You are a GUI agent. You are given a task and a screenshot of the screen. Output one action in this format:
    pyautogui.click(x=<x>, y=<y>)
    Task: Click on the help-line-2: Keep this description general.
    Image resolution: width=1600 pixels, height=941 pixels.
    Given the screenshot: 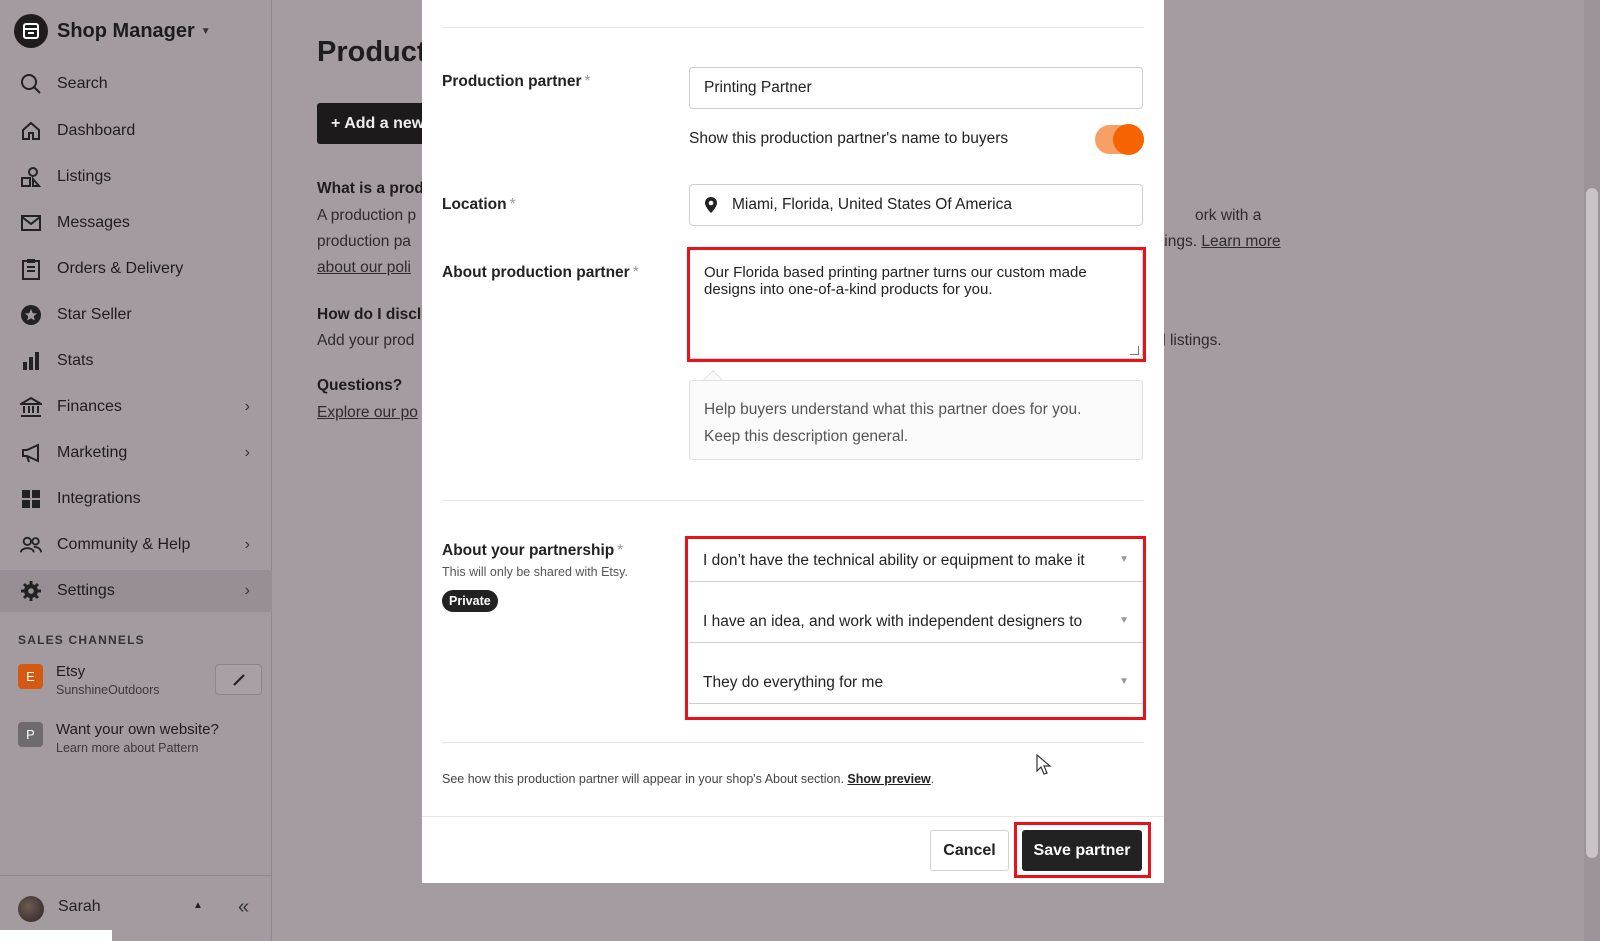 What is the action you would take?
    pyautogui.click(x=806, y=436)
    